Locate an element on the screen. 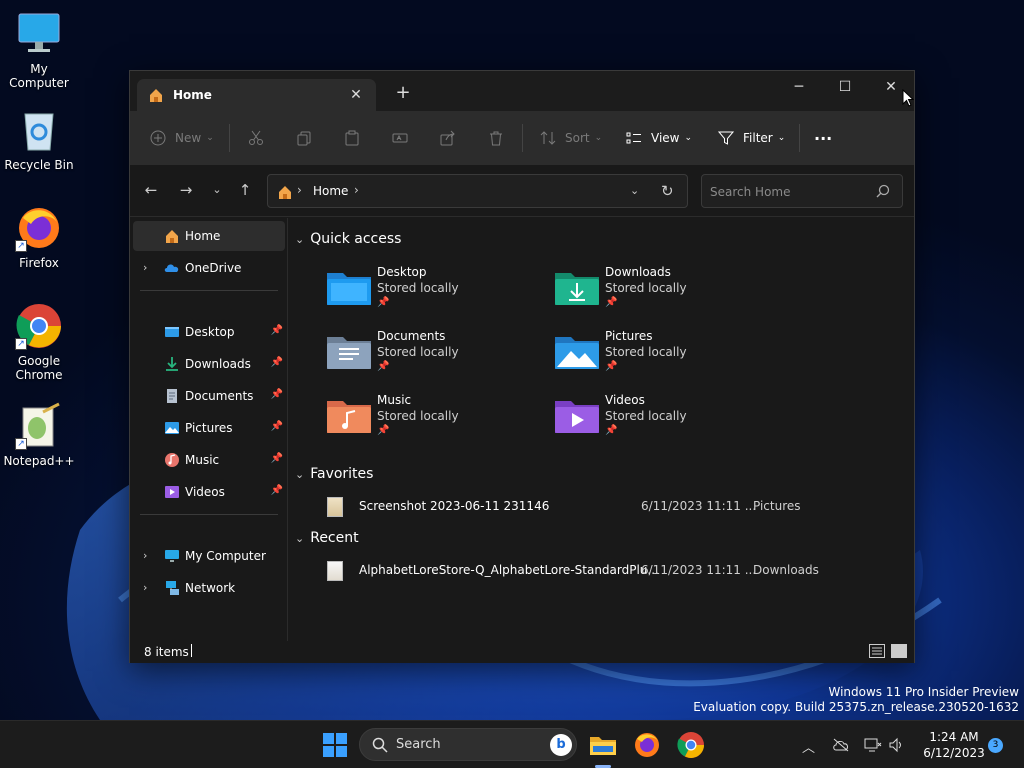  nav-item-home: Home is located at coordinates (209, 236).